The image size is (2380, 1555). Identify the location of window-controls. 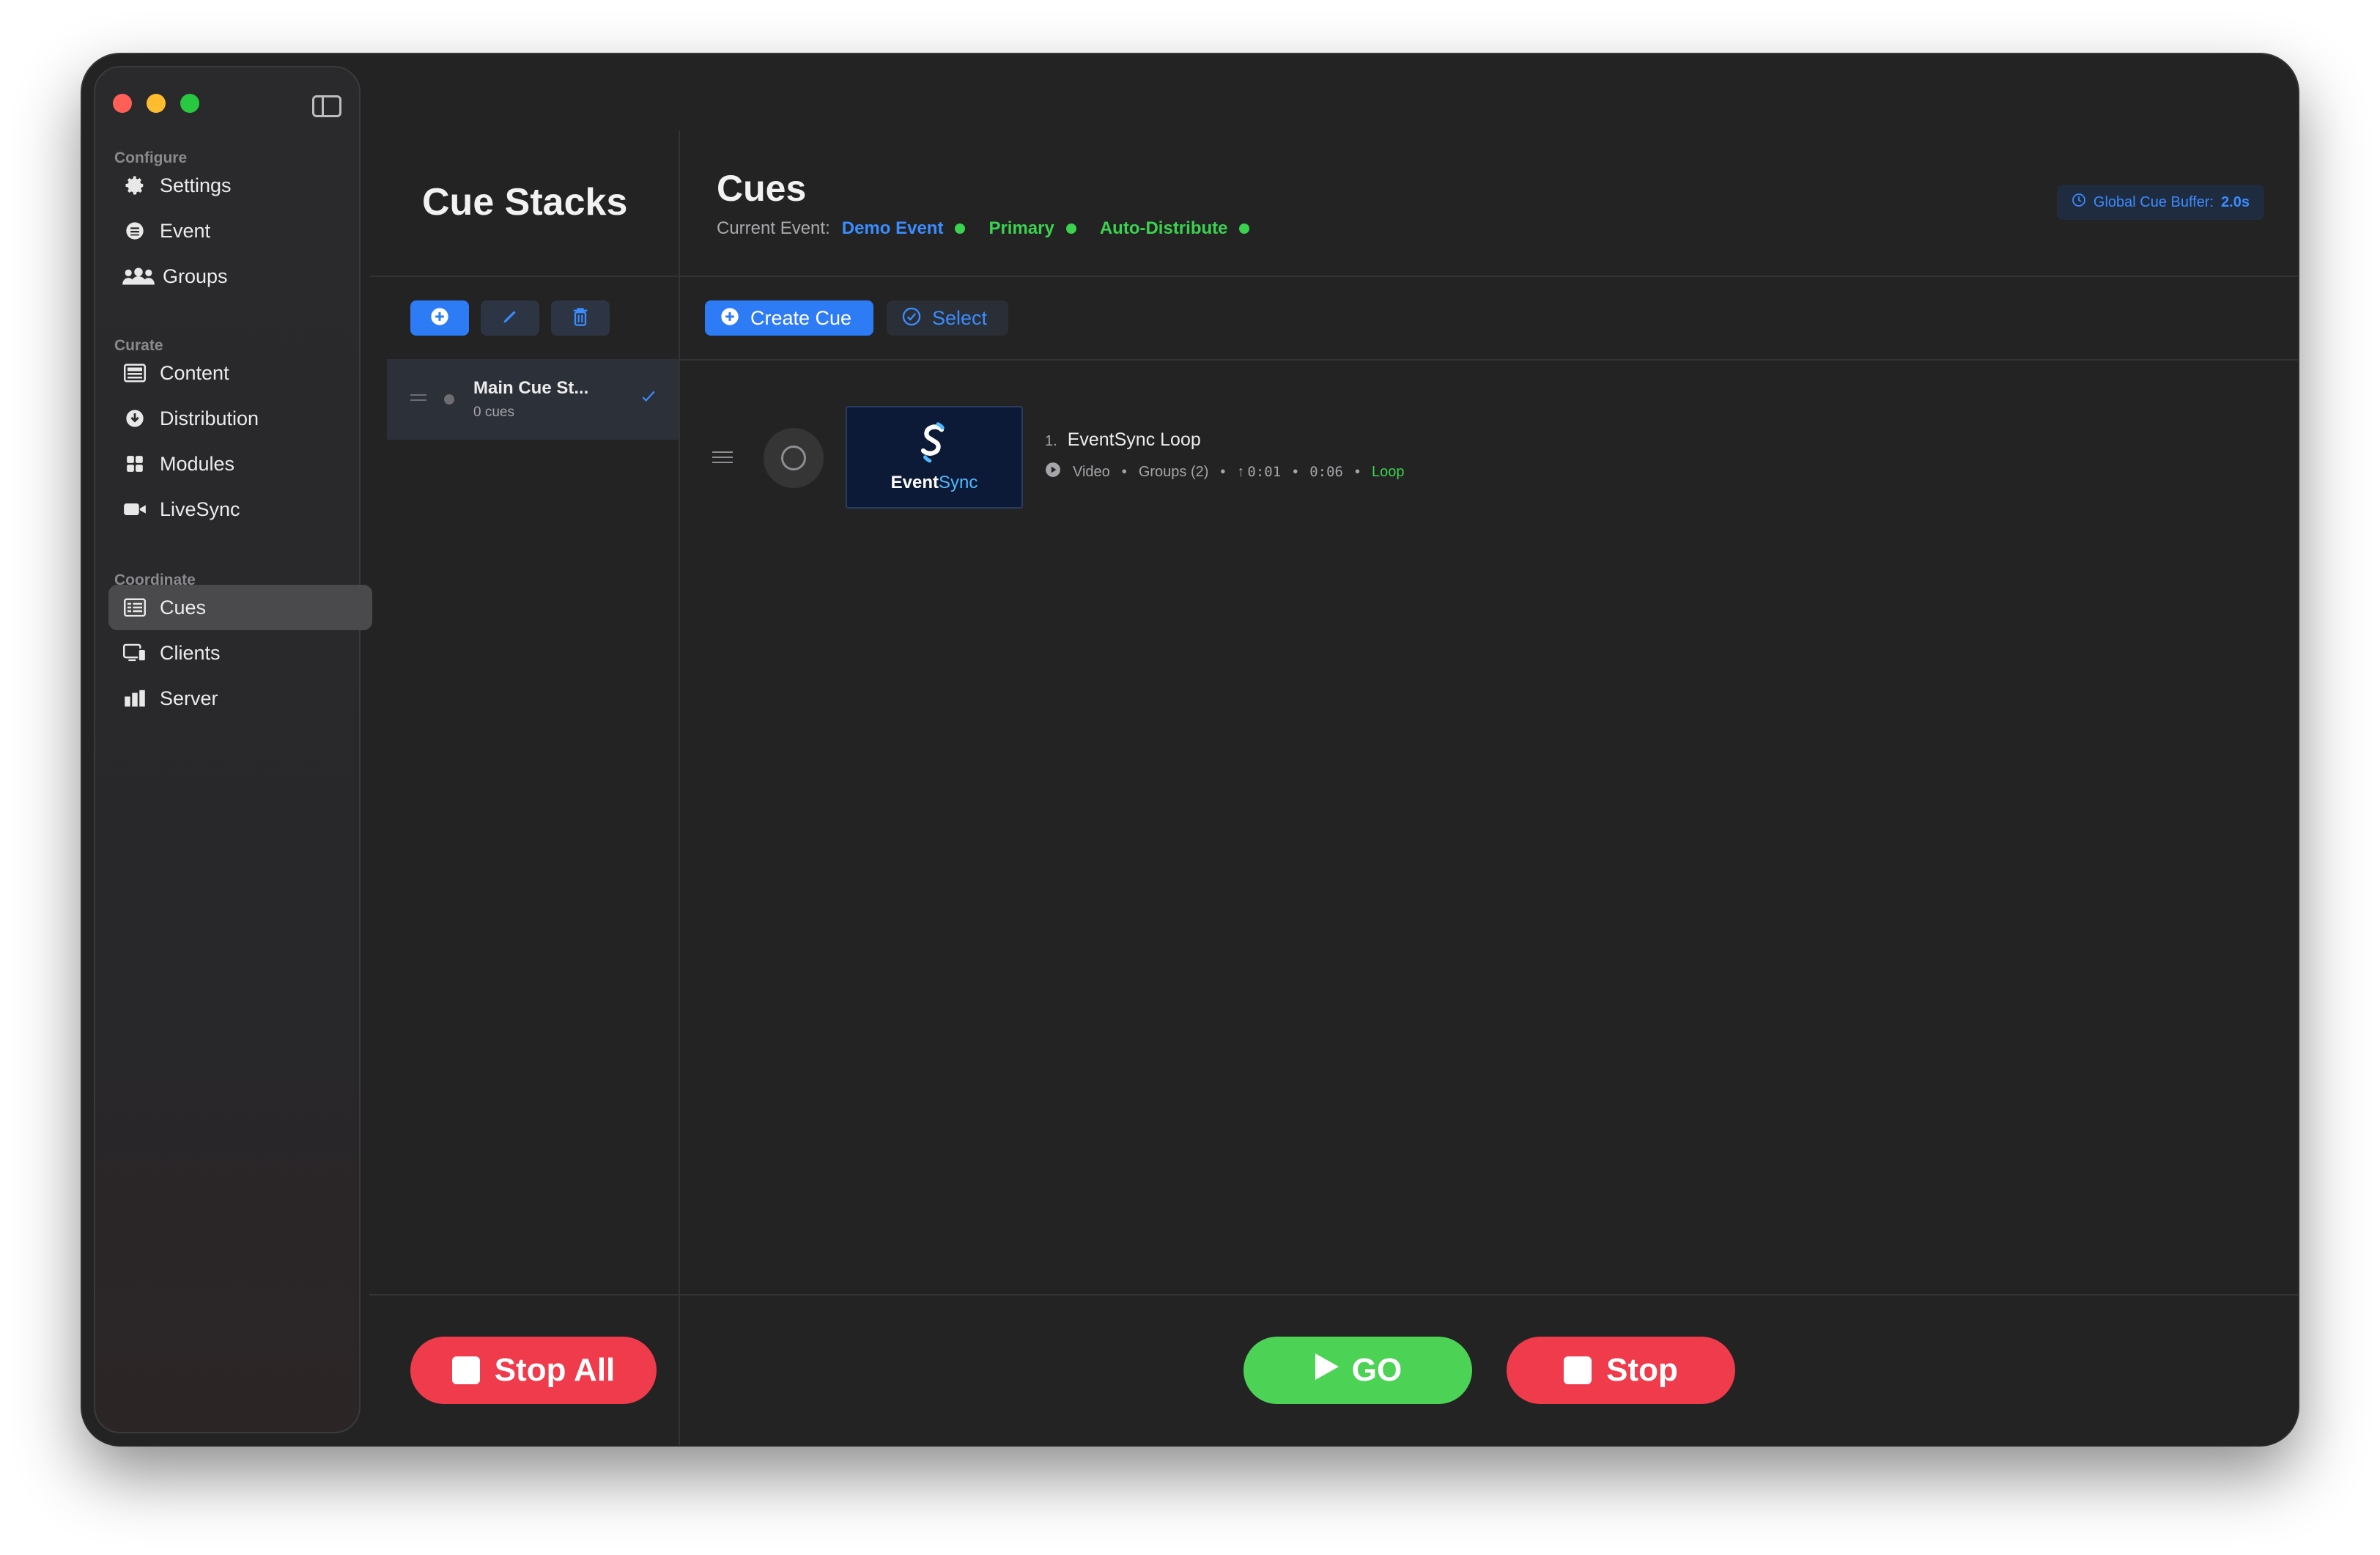
(156, 104).